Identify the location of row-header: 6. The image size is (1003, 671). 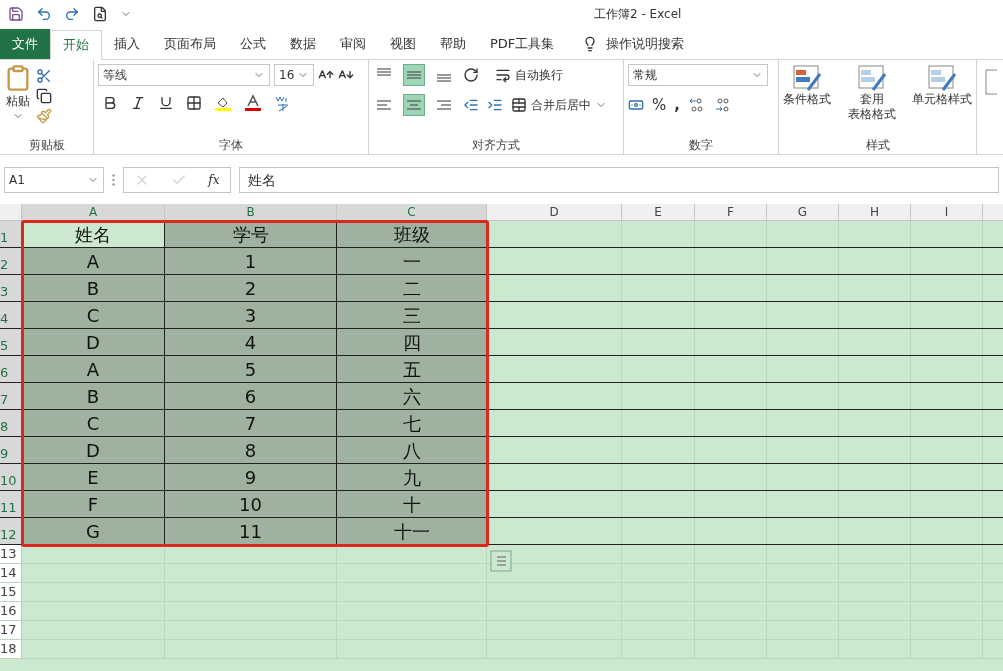
(11, 369).